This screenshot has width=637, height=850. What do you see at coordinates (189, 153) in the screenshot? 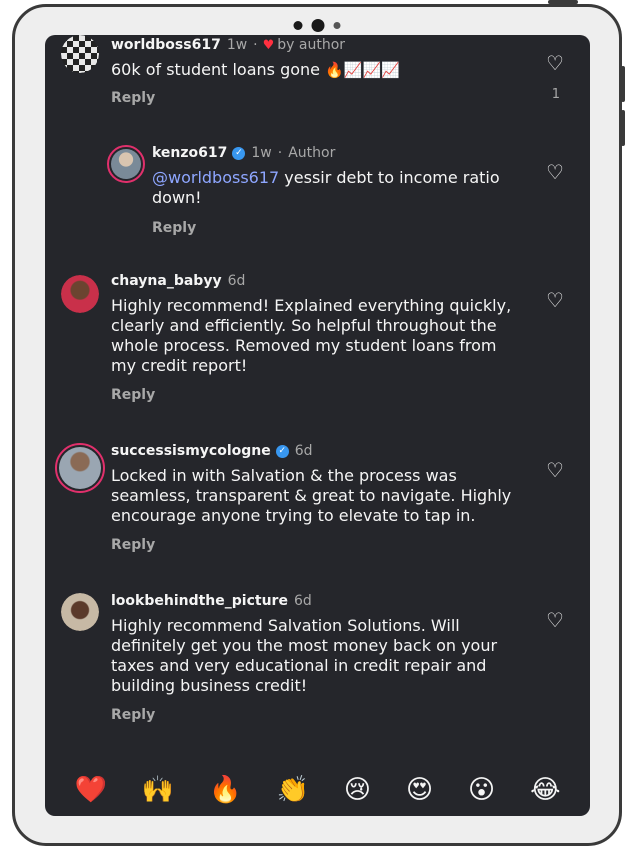
I see `username: kenzo617` at bounding box center [189, 153].